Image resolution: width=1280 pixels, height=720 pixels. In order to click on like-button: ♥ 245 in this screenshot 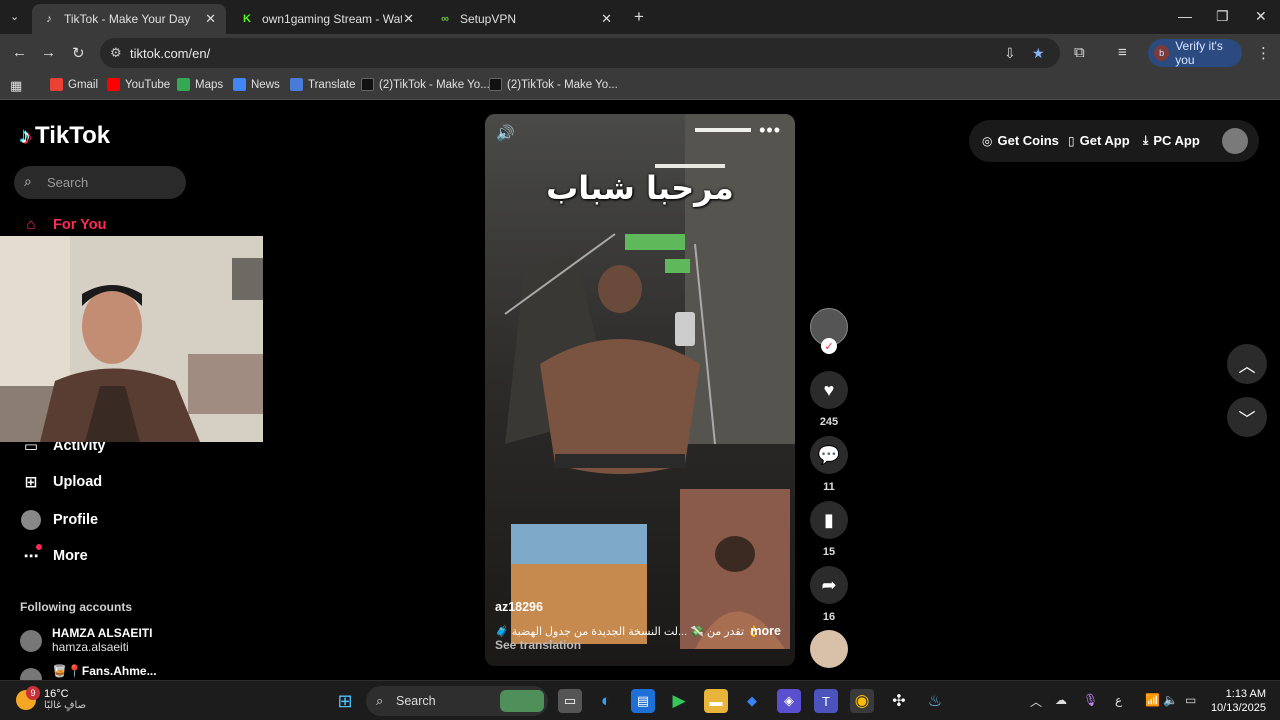, I will do `click(829, 399)`.